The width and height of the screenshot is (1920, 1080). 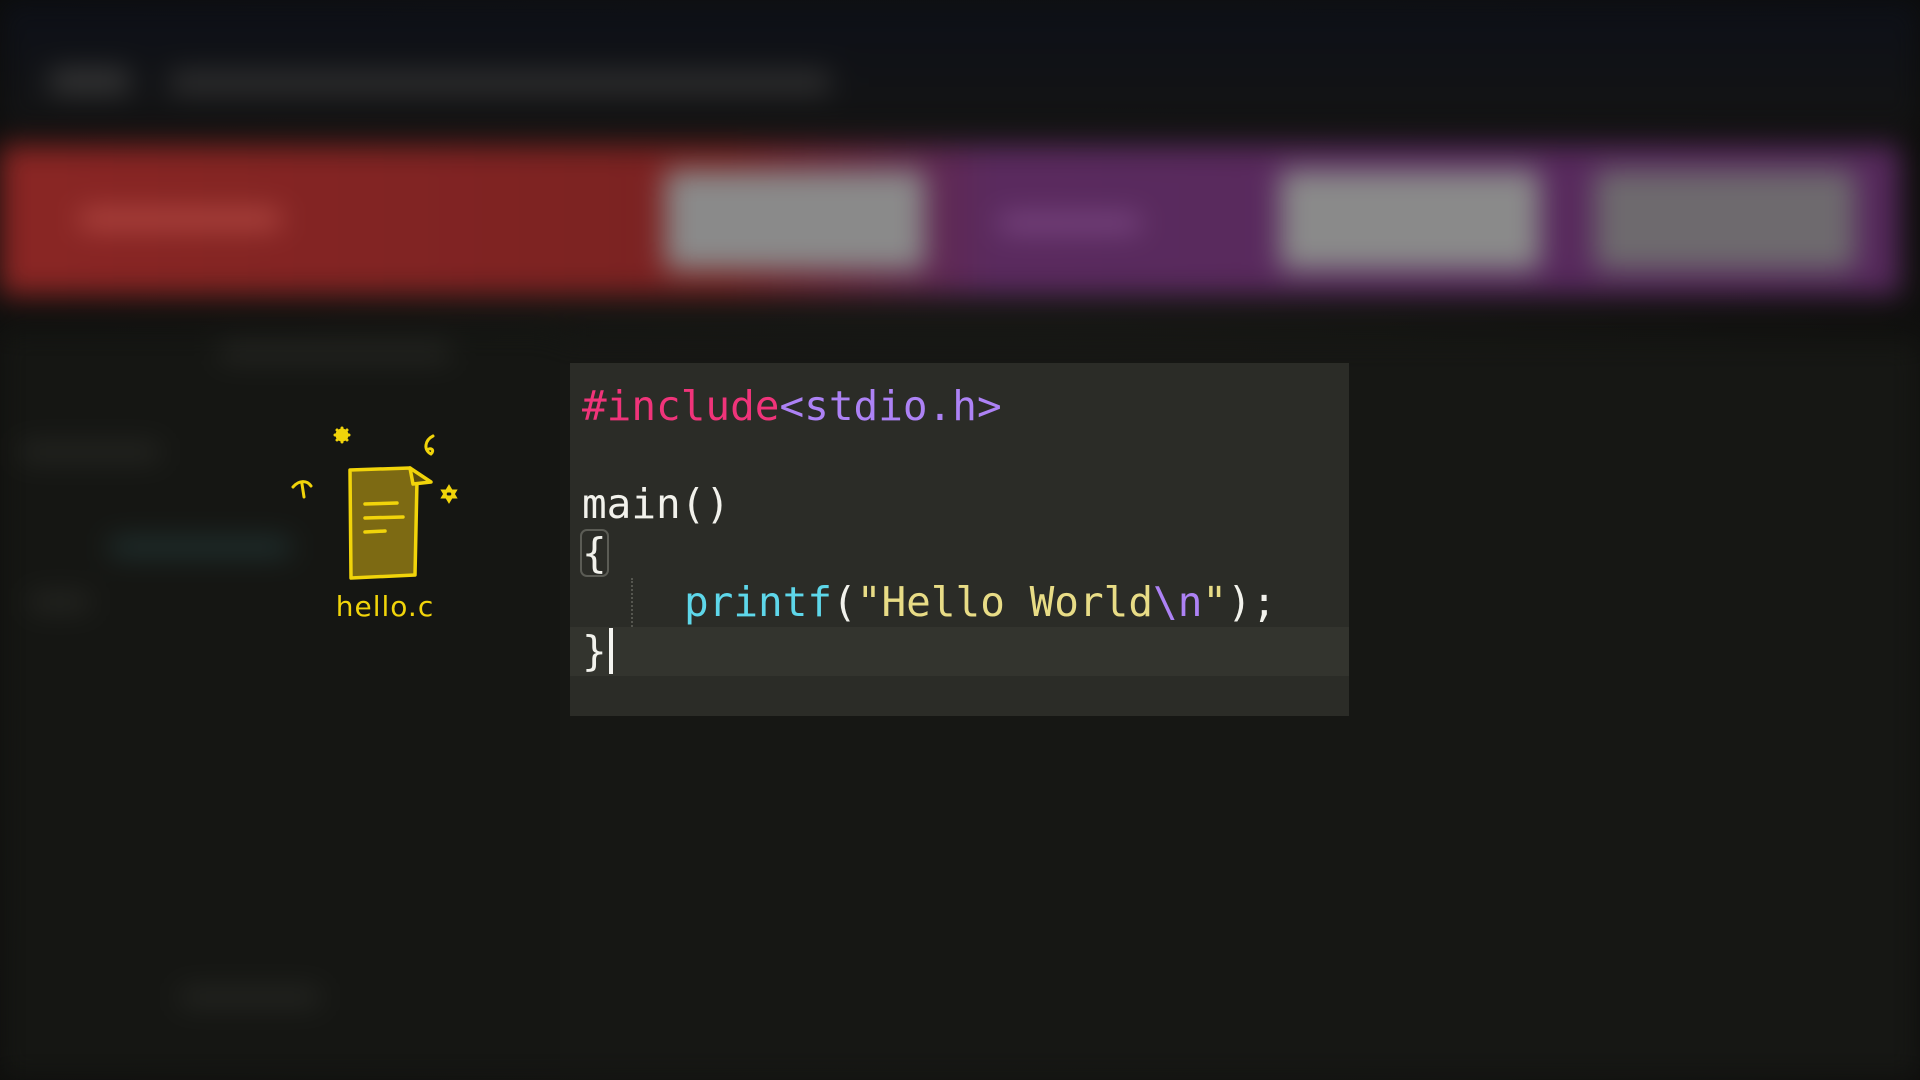 I want to click on main-signature: main(), so click(x=656, y=504).